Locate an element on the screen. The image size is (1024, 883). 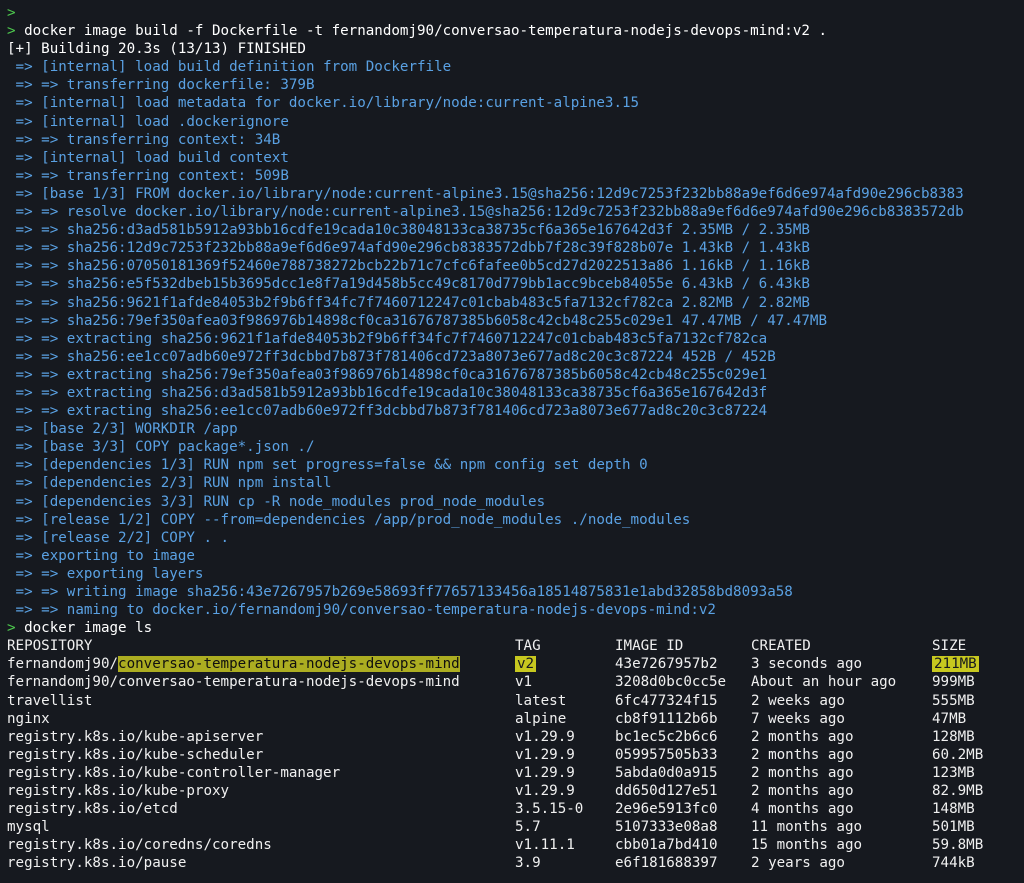
header-tag: TAG is located at coordinates (528, 646).